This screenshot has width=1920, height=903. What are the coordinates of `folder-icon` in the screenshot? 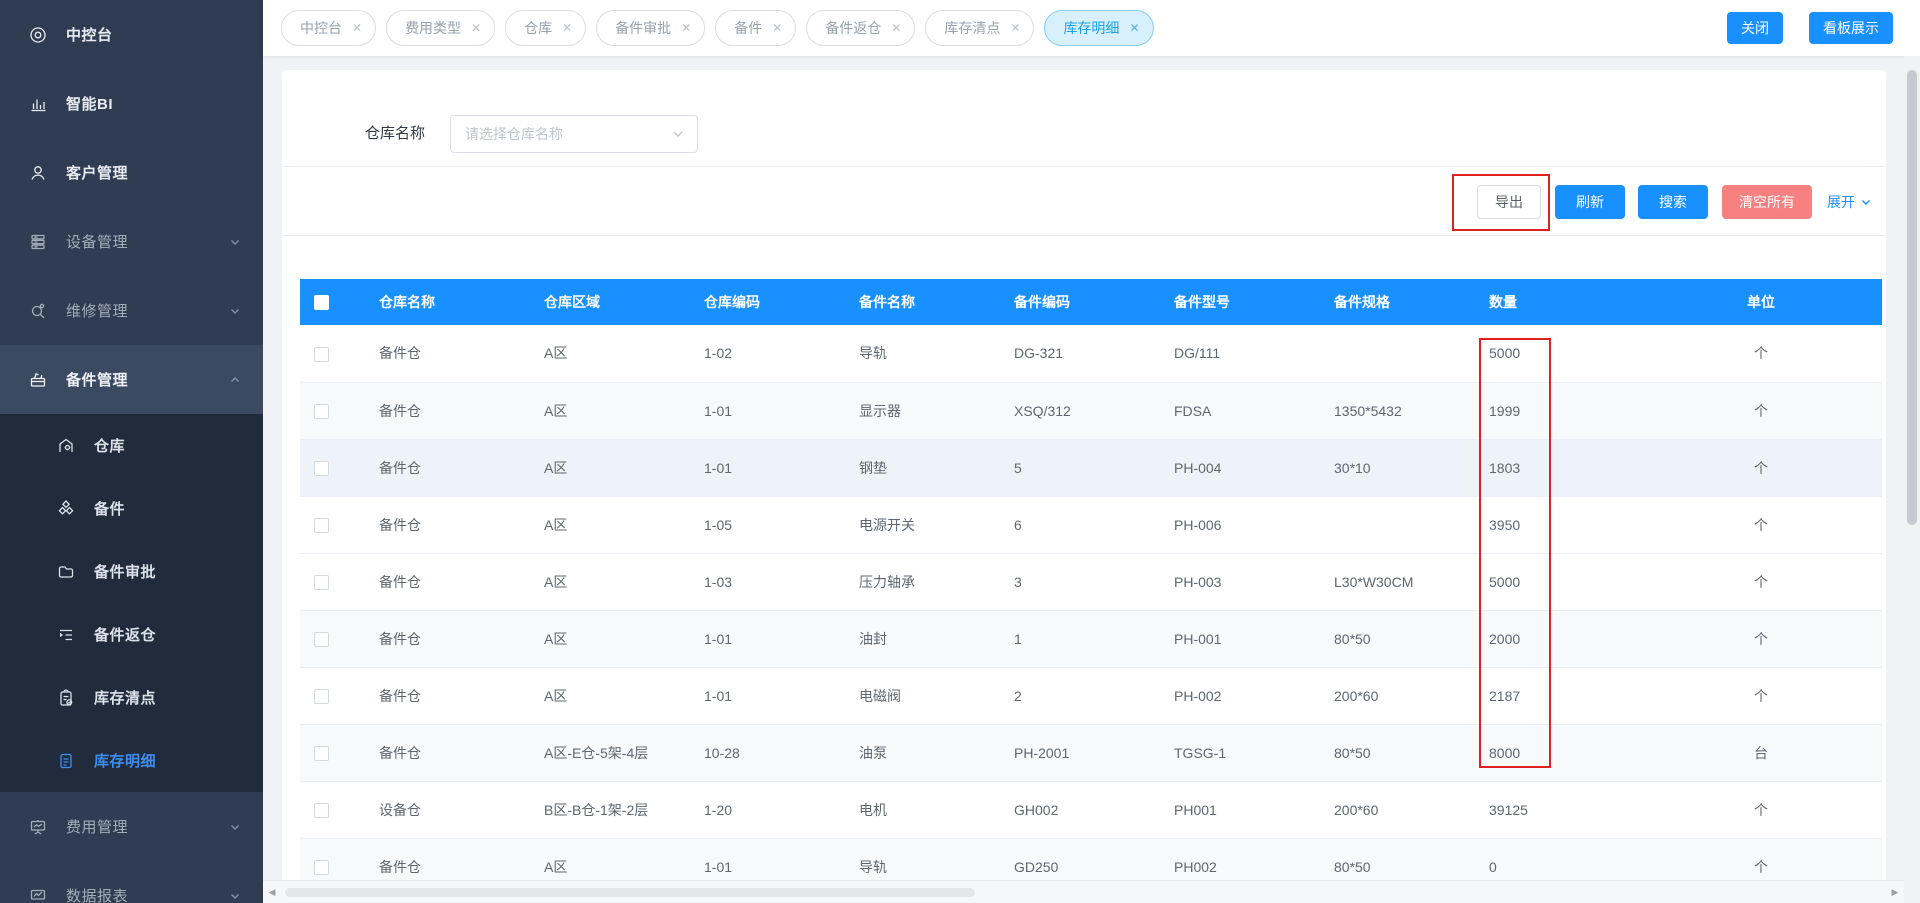 It's located at (66, 572).